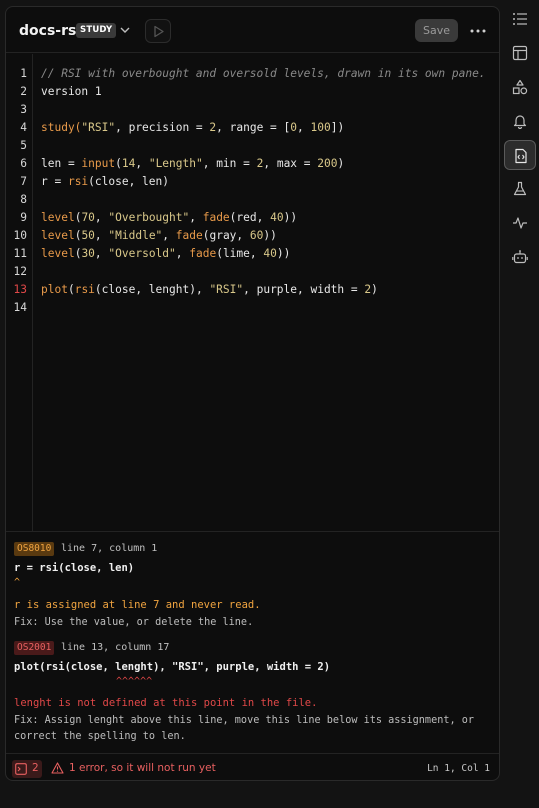  What do you see at coordinates (23, 73) in the screenshot?
I see `line-number: 1` at bounding box center [23, 73].